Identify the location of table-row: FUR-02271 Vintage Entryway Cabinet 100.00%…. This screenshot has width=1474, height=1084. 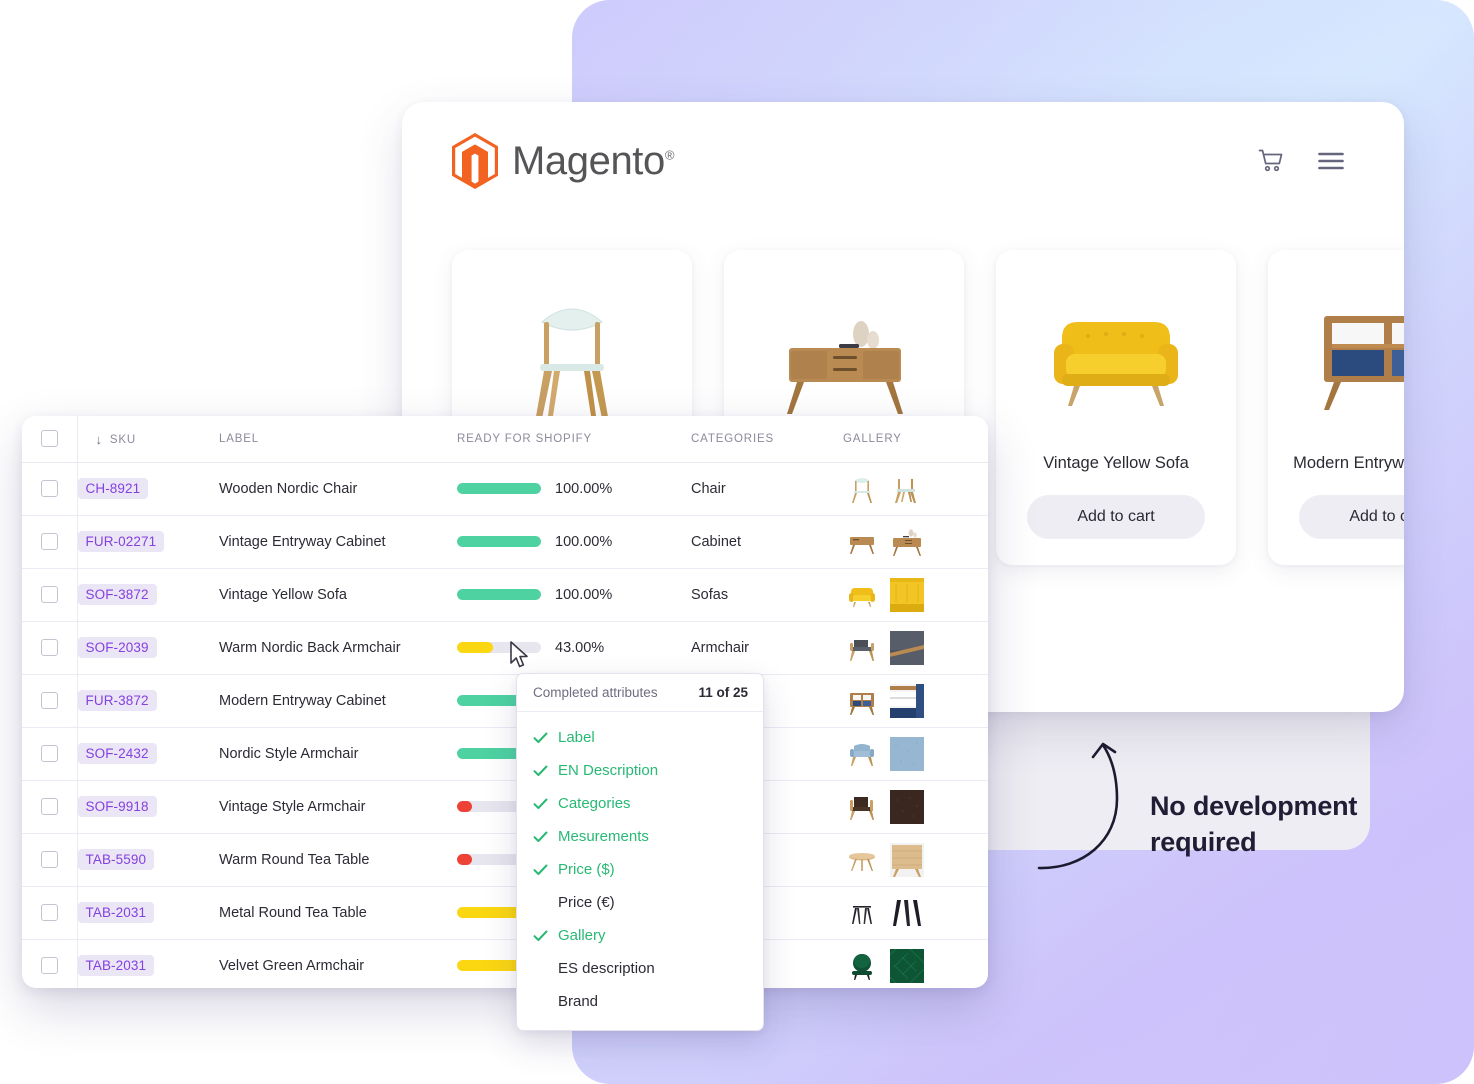
(505, 542).